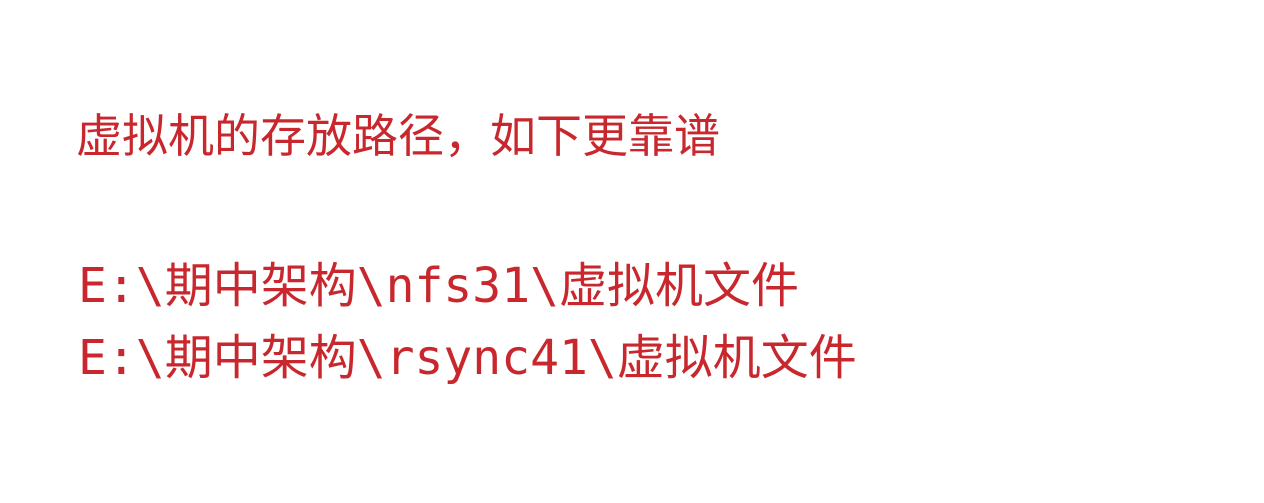 This screenshot has width=1264, height=503. What do you see at coordinates (438, 286) in the screenshot?
I see `vm-path-nfs31: E:\期中架构\nfs31\虚拟机文件` at bounding box center [438, 286].